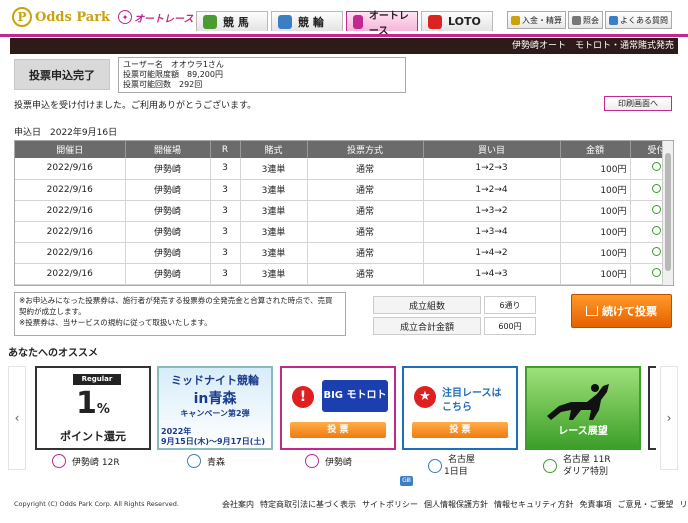 The height and width of the screenshot is (523, 688). I want to click on tab-keiba: 競 馬, so click(232, 21).